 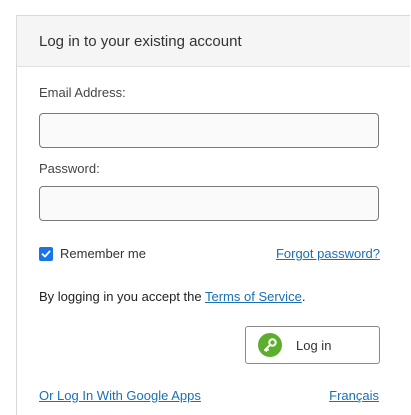 I want to click on login-button: Log in, so click(x=312, y=345).